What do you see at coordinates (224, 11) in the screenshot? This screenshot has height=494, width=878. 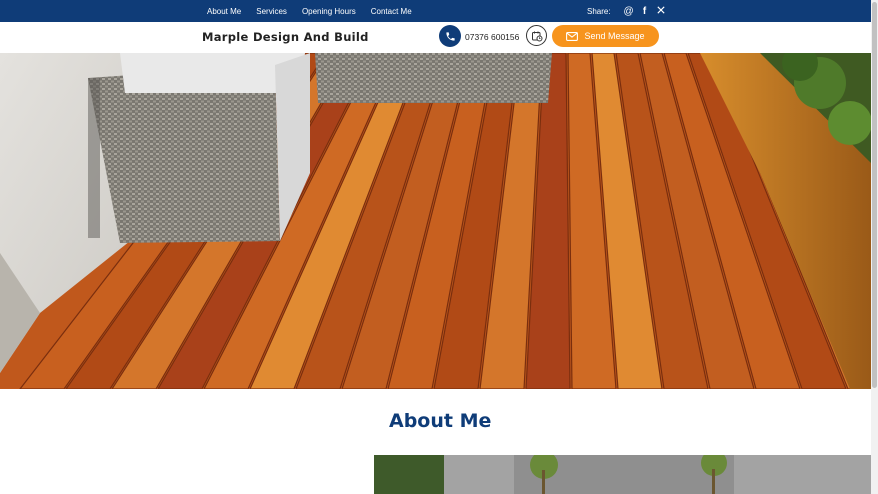 I see `nav-about-me: About Me` at bounding box center [224, 11].